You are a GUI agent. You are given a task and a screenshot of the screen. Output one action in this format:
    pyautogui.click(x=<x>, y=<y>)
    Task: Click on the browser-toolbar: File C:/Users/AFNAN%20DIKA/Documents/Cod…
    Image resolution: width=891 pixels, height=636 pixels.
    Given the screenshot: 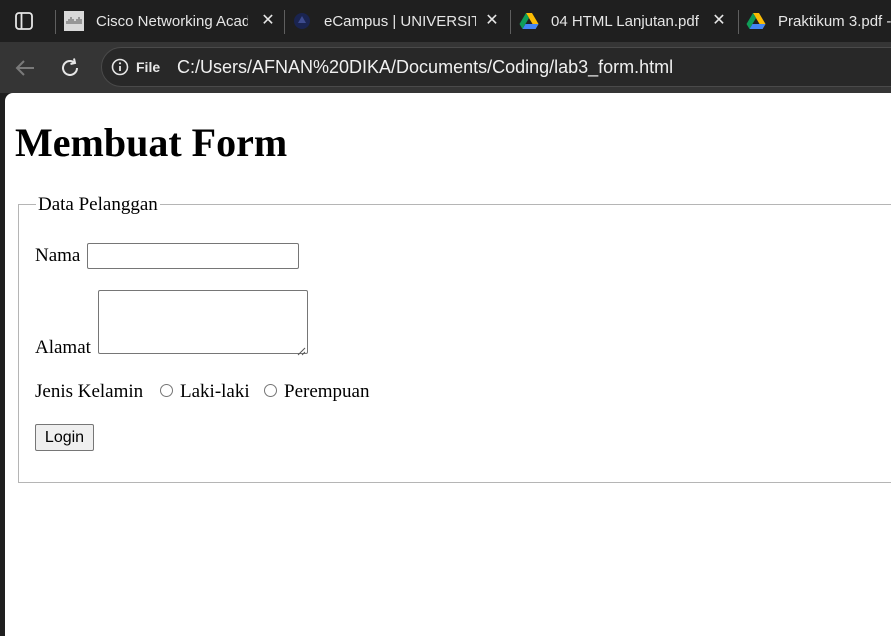 What is the action you would take?
    pyautogui.click(x=445, y=67)
    